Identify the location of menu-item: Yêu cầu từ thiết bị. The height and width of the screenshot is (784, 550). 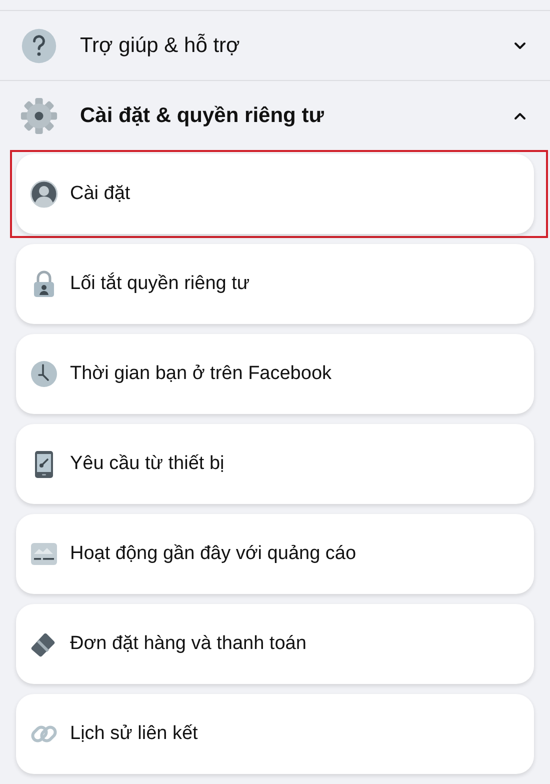
(275, 464).